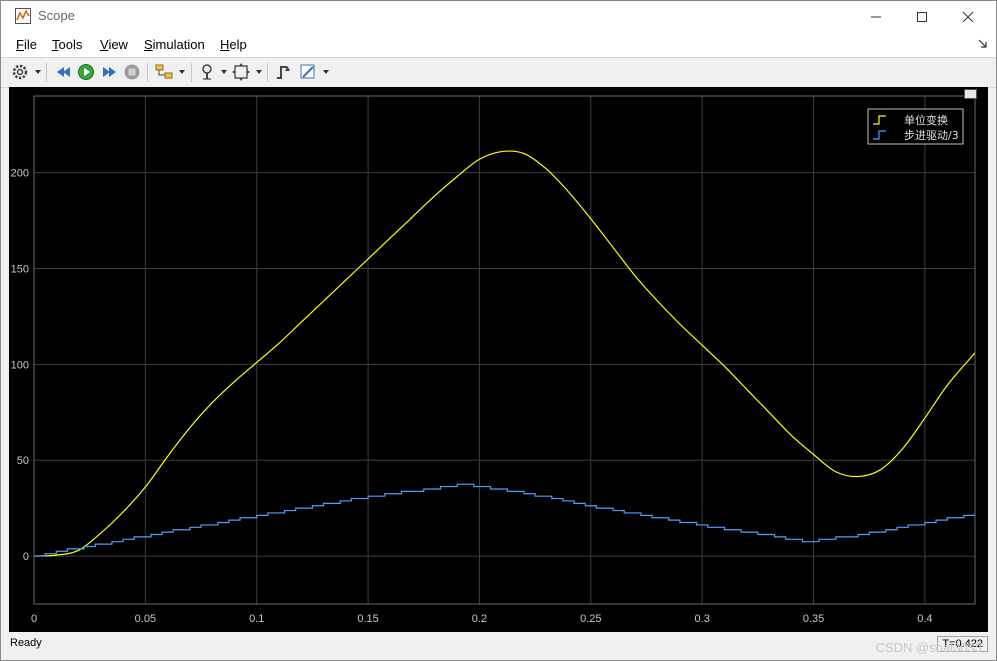  What do you see at coordinates (326, 72) in the screenshot?
I see `measurements-dropdown-arrow` at bounding box center [326, 72].